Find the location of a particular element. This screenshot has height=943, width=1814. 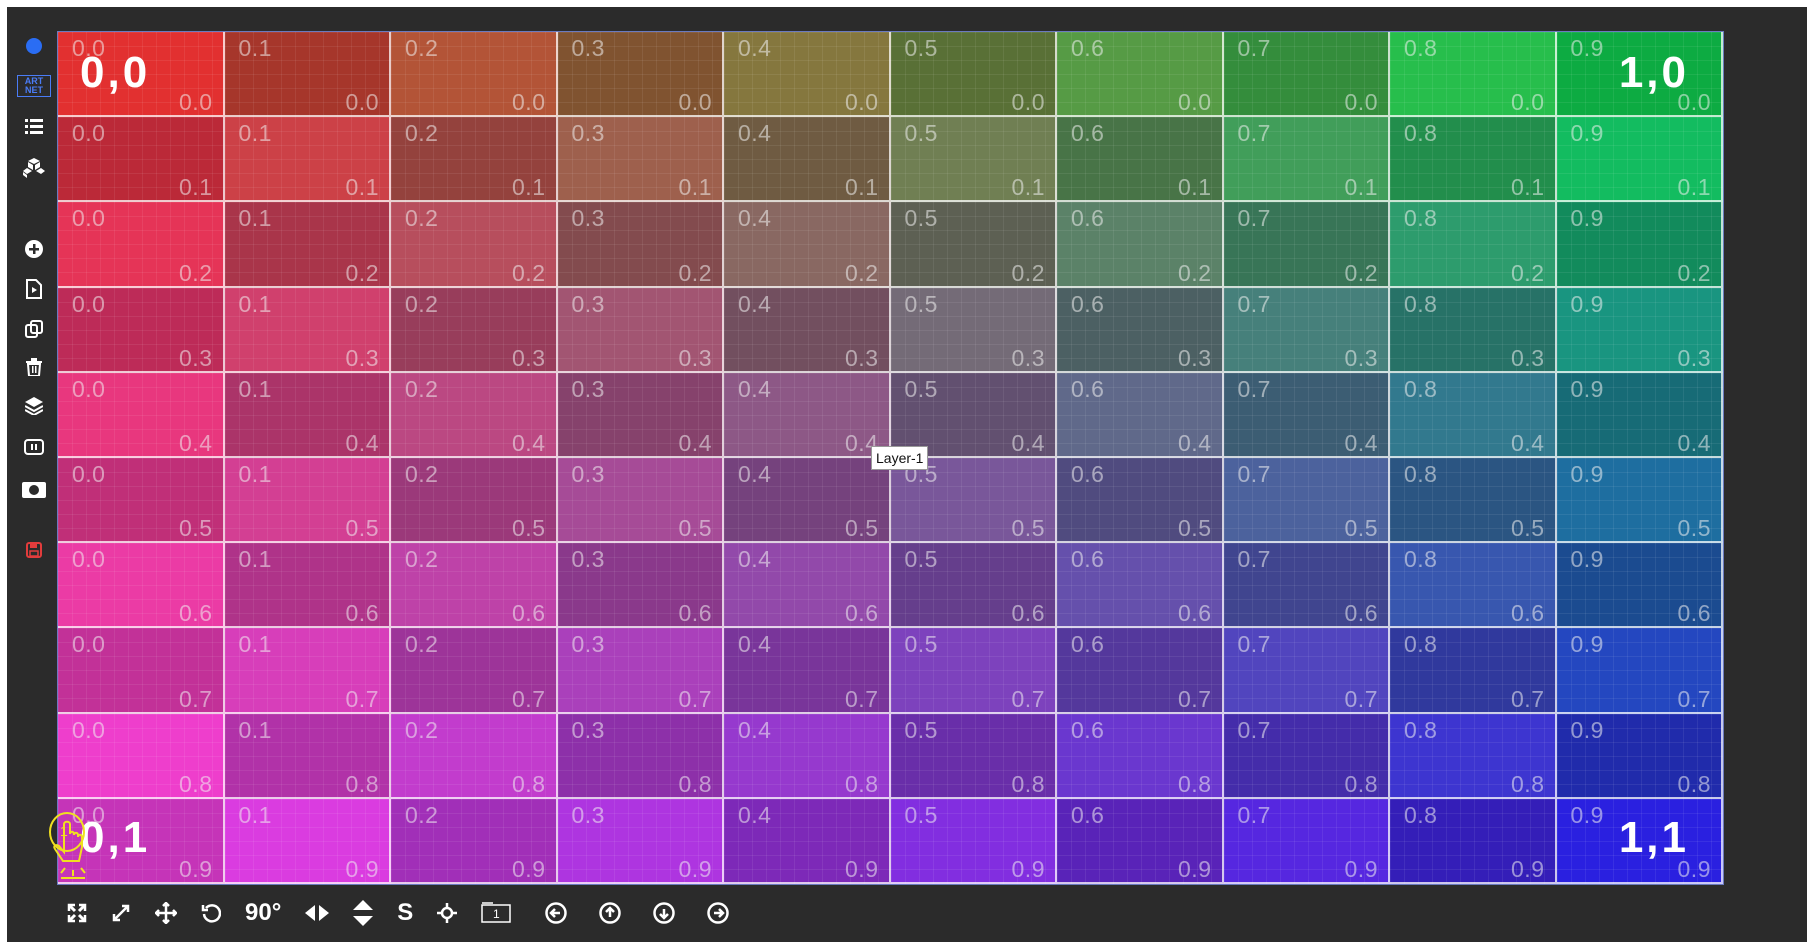

layer-number-icon: 1 is located at coordinates (496, 913).